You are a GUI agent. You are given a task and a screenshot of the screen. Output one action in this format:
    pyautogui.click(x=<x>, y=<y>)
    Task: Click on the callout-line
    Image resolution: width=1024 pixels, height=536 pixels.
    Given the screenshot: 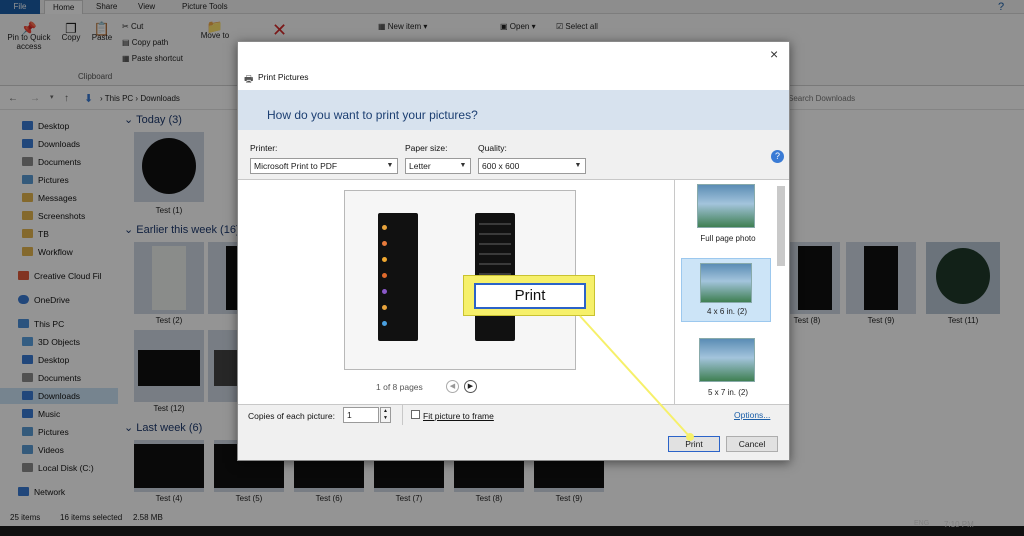 What is the action you would take?
    pyautogui.click(x=635, y=376)
    